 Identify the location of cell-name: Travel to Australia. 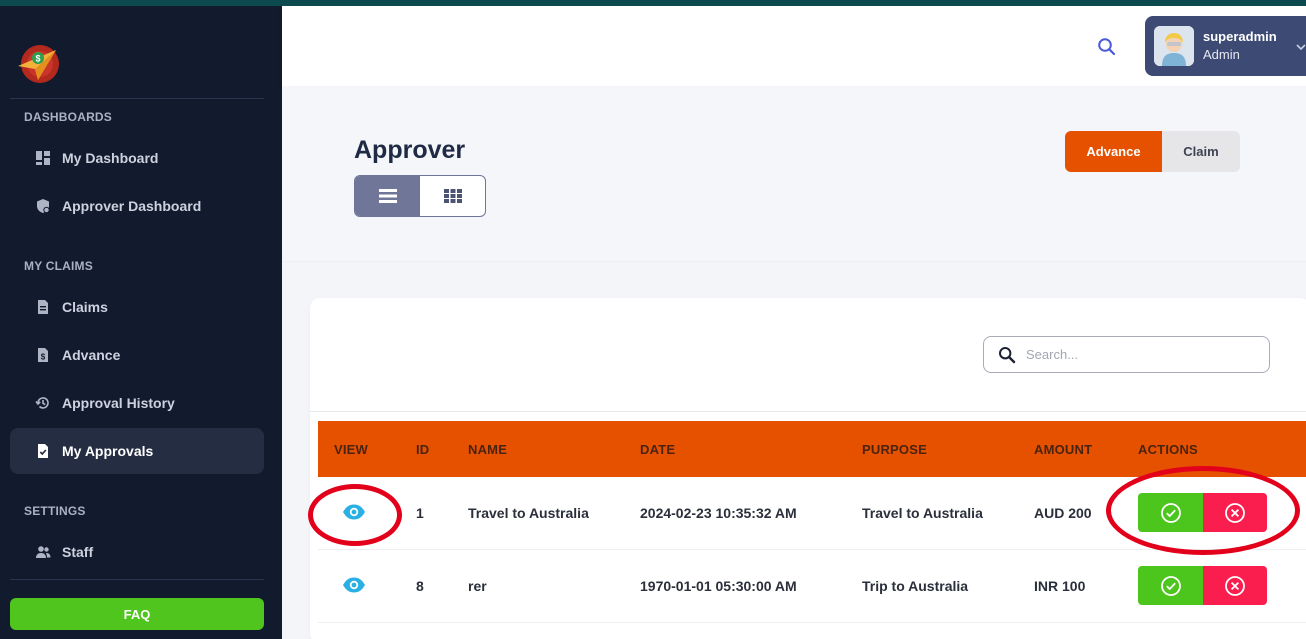
(528, 513).